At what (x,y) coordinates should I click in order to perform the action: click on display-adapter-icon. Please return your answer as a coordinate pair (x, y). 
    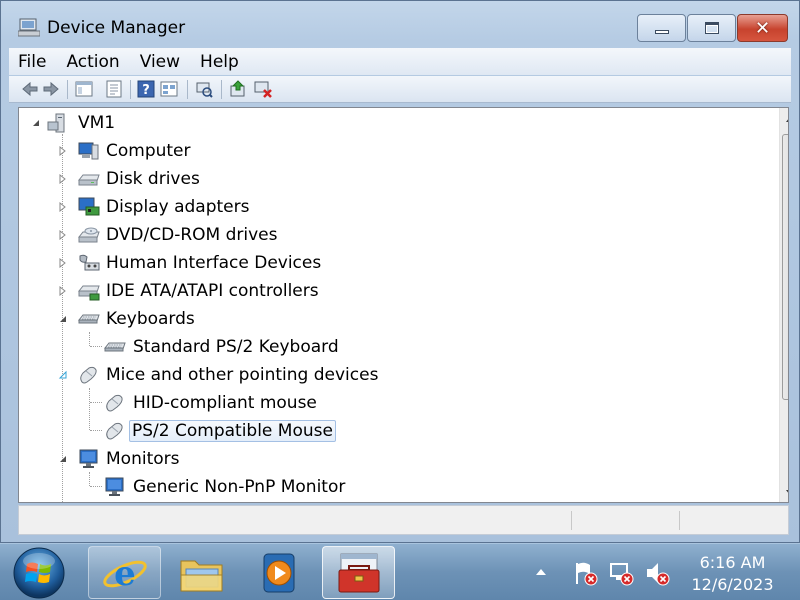
    Looking at the image, I should click on (89, 206).